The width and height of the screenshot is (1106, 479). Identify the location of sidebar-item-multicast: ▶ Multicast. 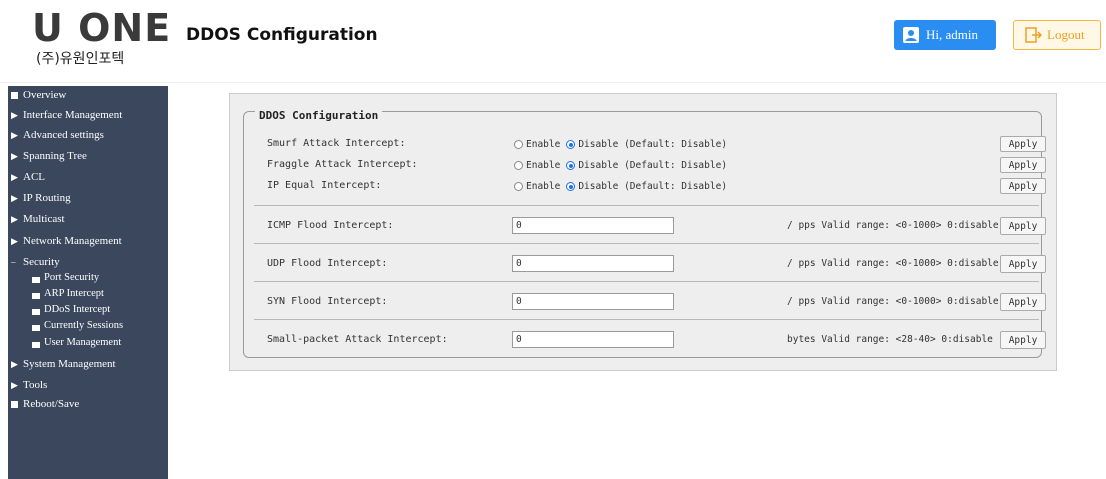
(38, 219).